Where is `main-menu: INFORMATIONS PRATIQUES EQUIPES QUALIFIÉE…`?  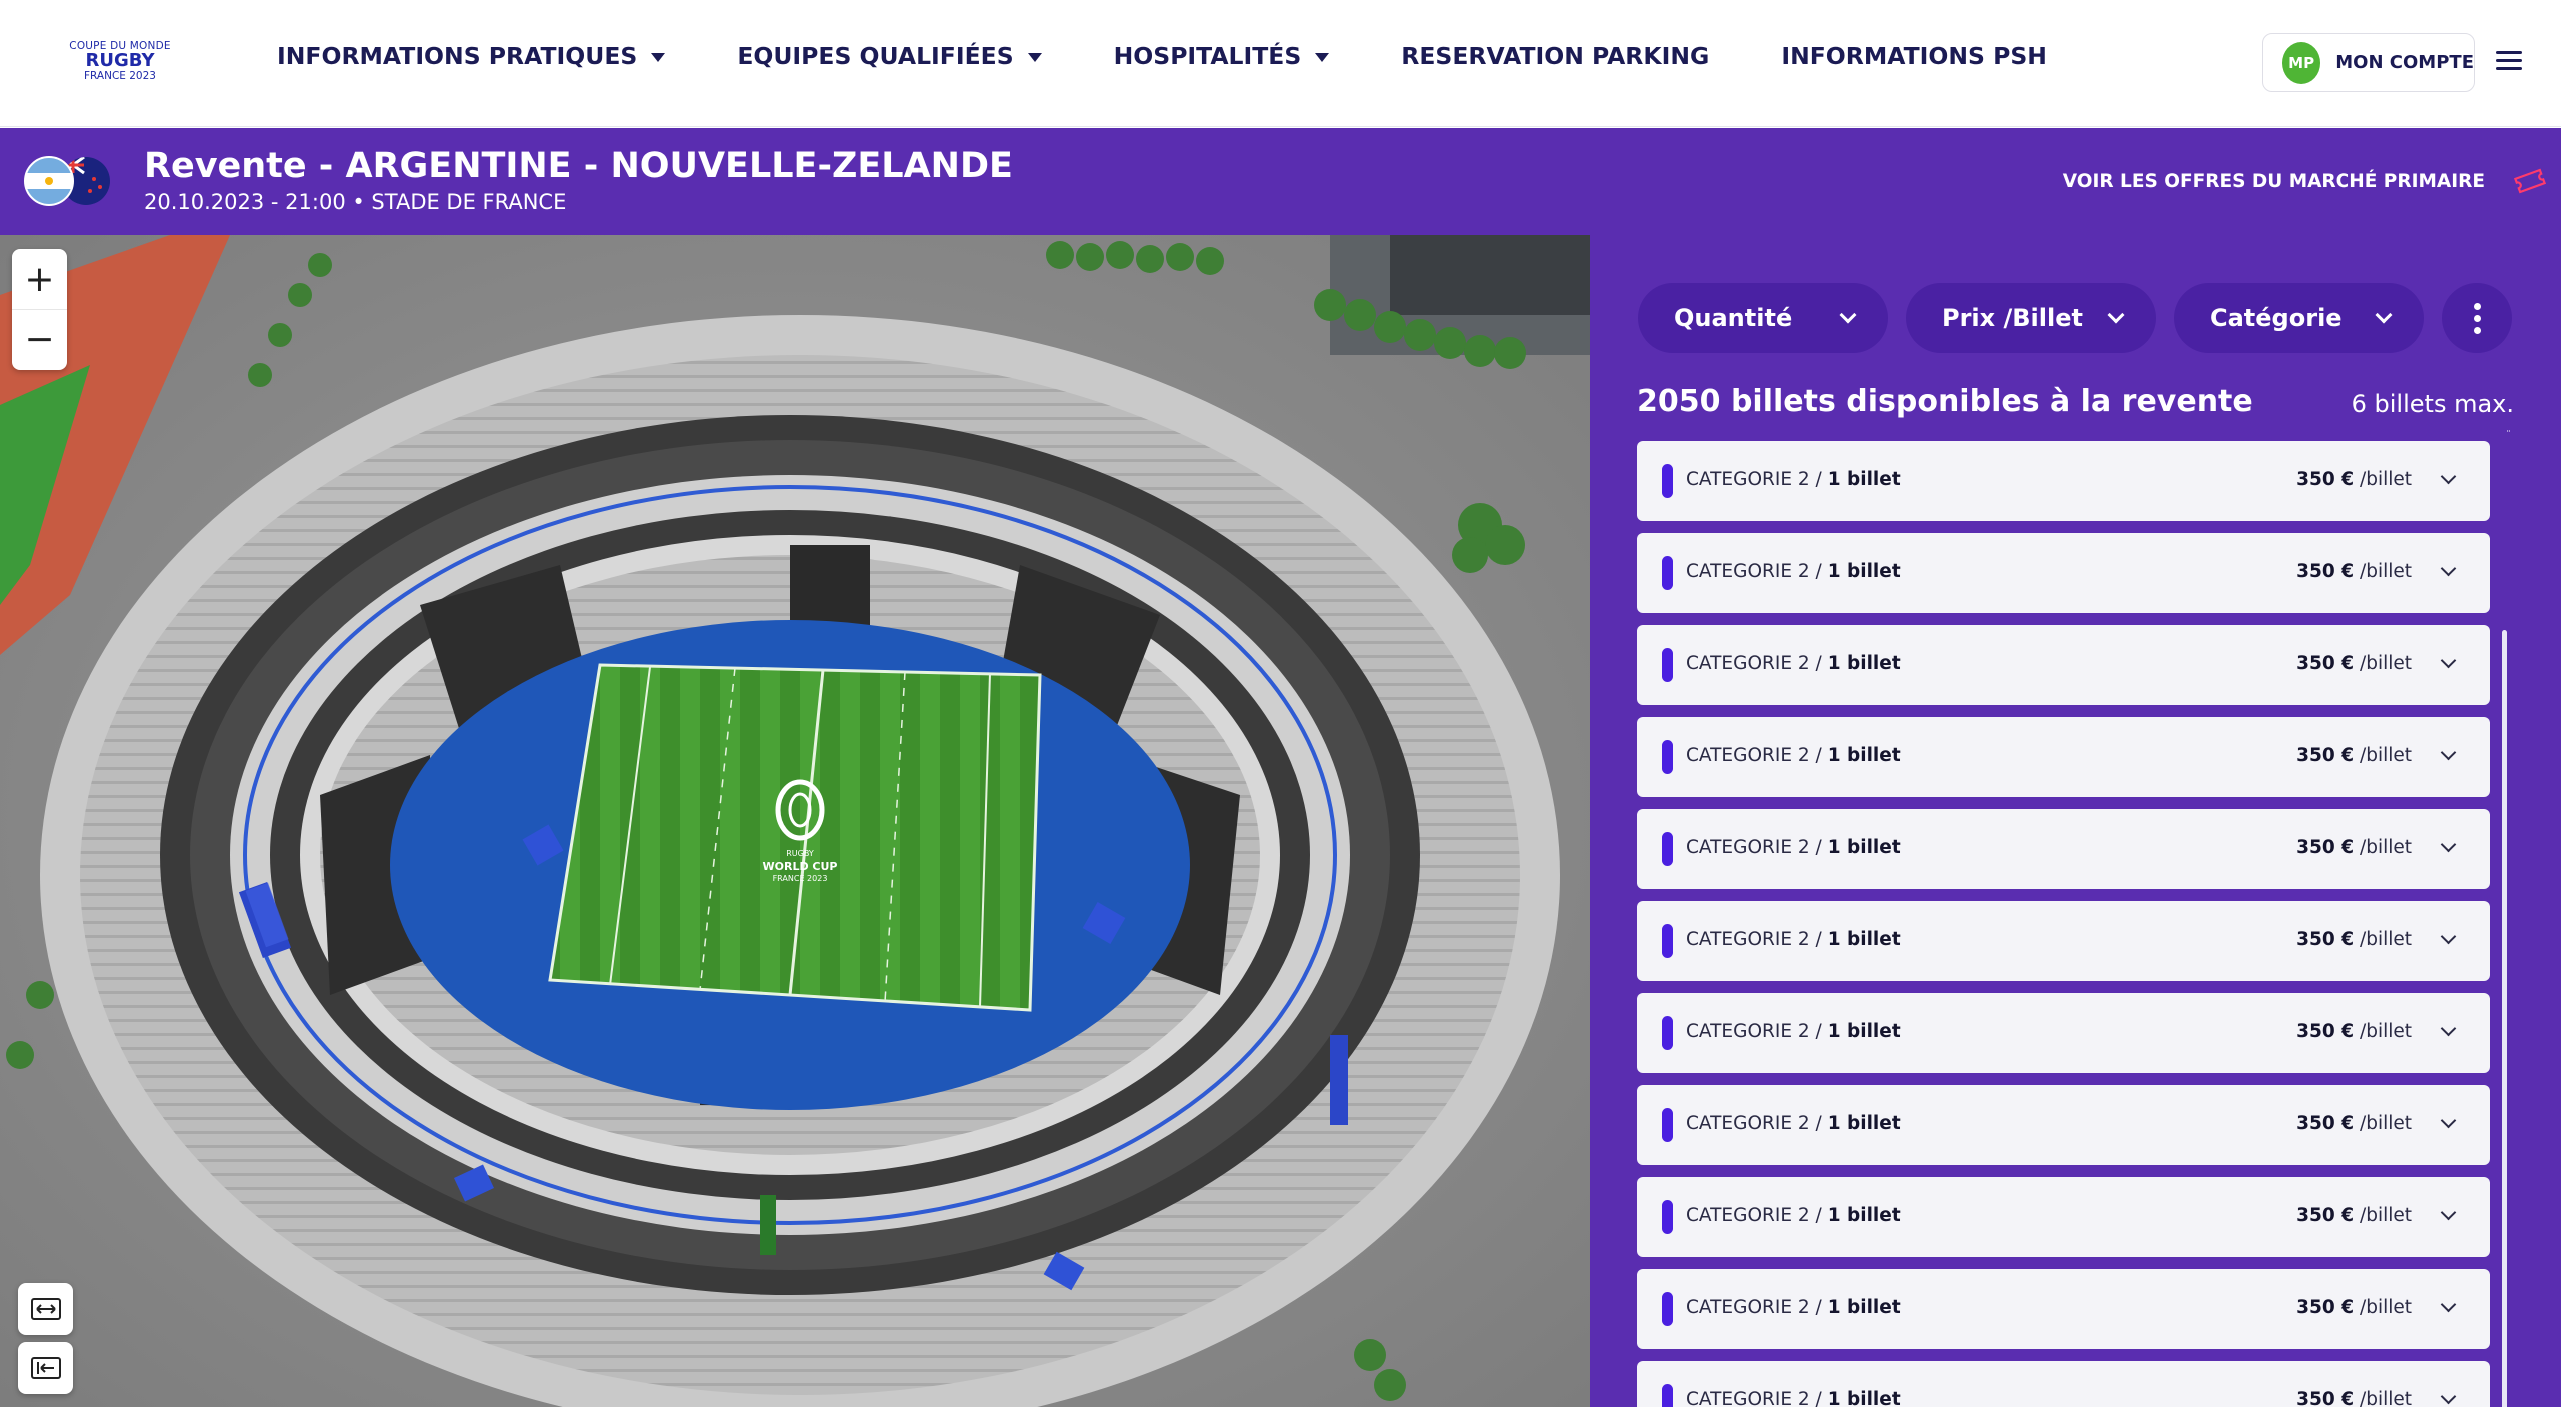 main-menu: INFORMATIONS PRATIQUES EQUIPES QUALIFIÉE… is located at coordinates (1198, 56).